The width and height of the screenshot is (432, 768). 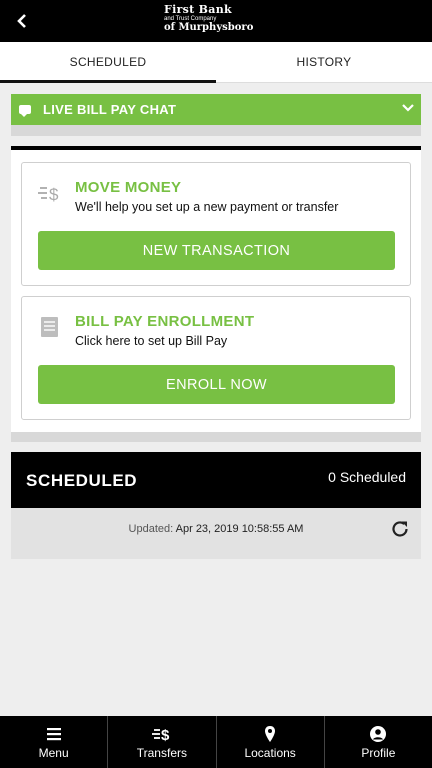 I want to click on logo-line-3: of Murphysboro, so click(x=209, y=27).